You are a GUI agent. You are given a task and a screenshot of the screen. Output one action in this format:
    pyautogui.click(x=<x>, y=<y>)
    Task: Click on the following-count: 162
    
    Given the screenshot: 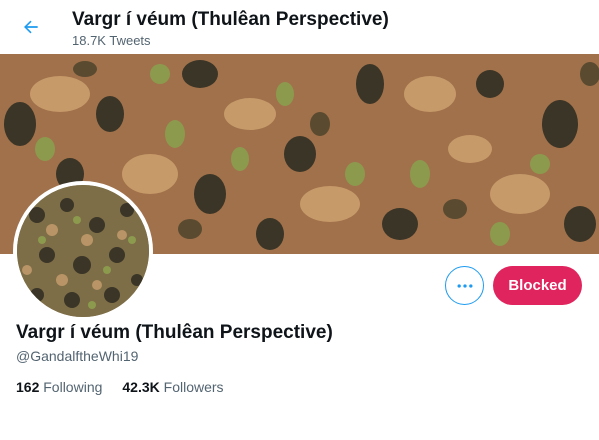 What is the action you would take?
    pyautogui.click(x=28, y=387)
    